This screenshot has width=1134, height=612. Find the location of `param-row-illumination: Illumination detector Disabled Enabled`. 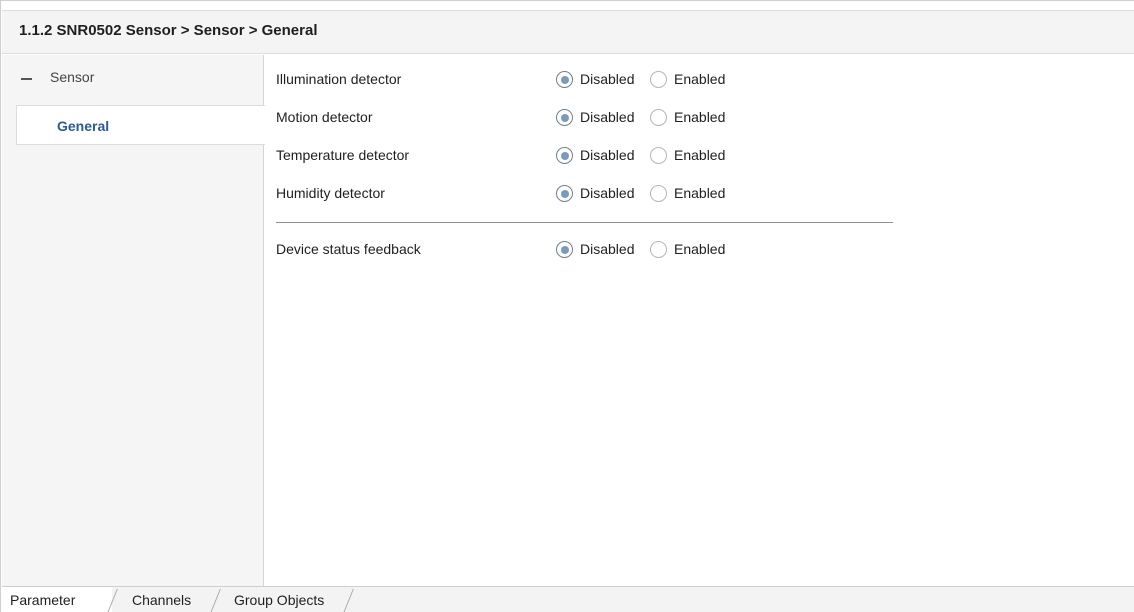

param-row-illumination: Illumination detector Disabled Enabled is located at coordinates (586, 79).